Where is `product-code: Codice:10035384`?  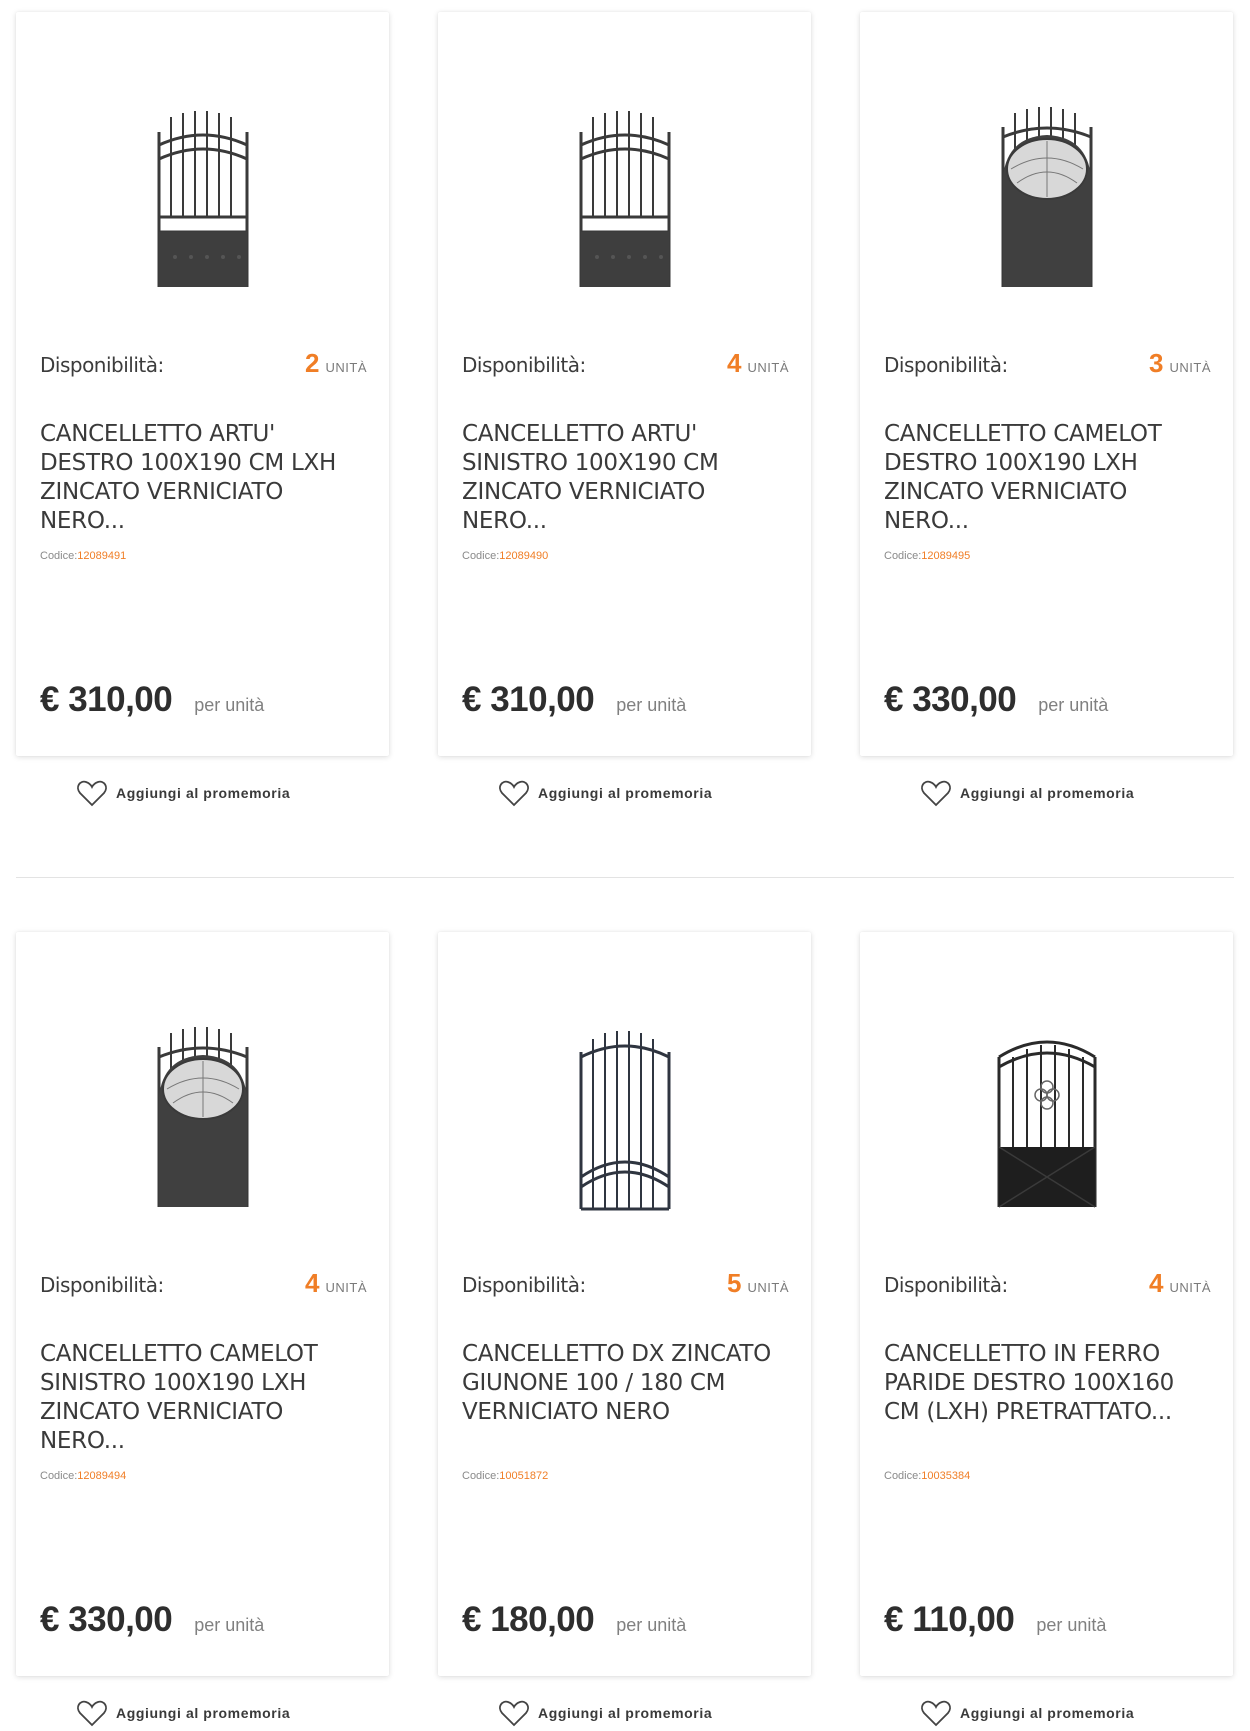 product-code: Codice:10035384 is located at coordinates (927, 1476).